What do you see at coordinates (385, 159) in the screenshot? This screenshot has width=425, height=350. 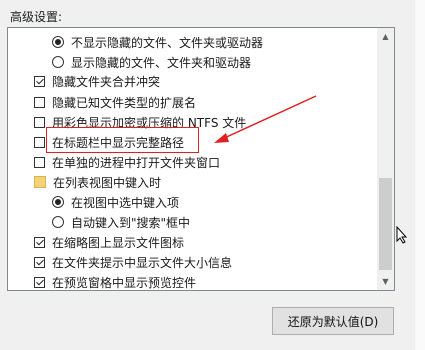 I see `vertical-scrollbar: ▲ ▼` at bounding box center [385, 159].